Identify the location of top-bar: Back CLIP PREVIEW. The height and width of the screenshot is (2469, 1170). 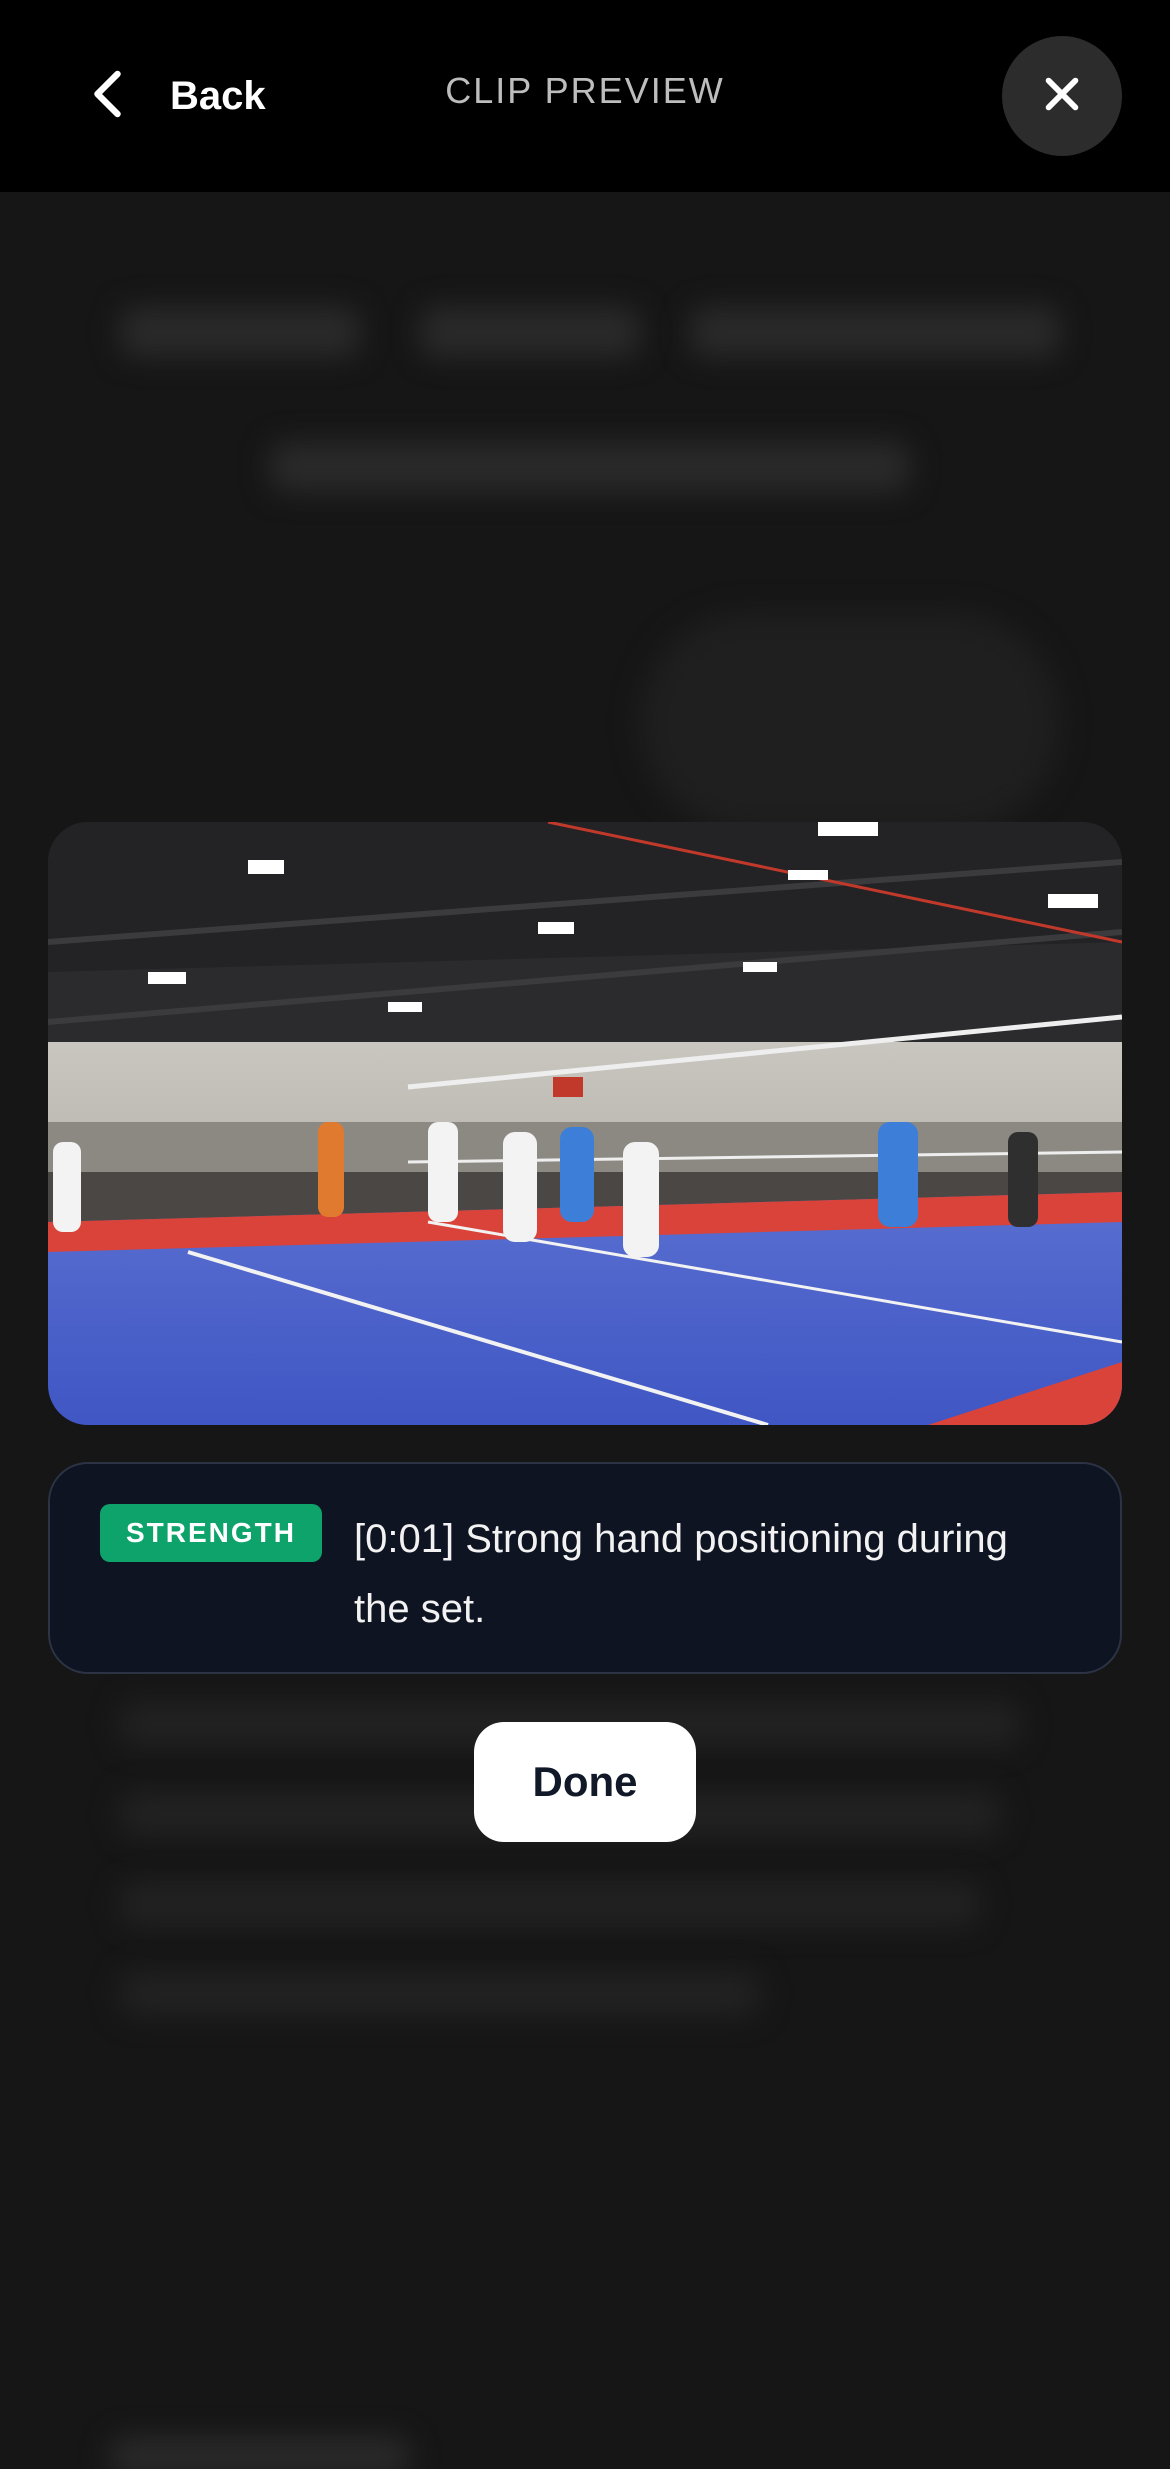
(585, 96).